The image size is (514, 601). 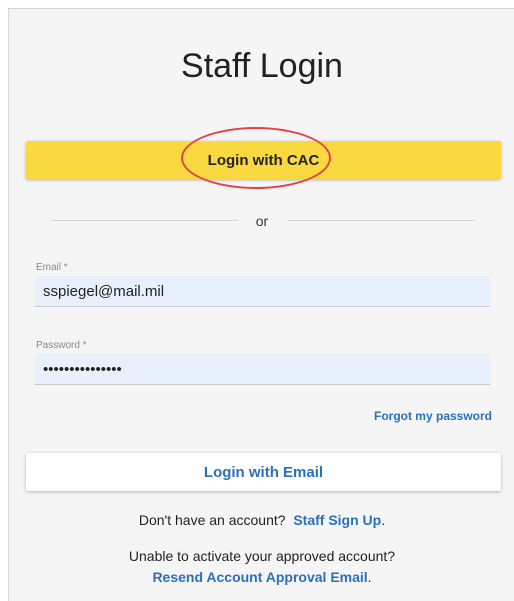 What do you see at coordinates (61, 345) in the screenshot?
I see `password-label: Password *` at bounding box center [61, 345].